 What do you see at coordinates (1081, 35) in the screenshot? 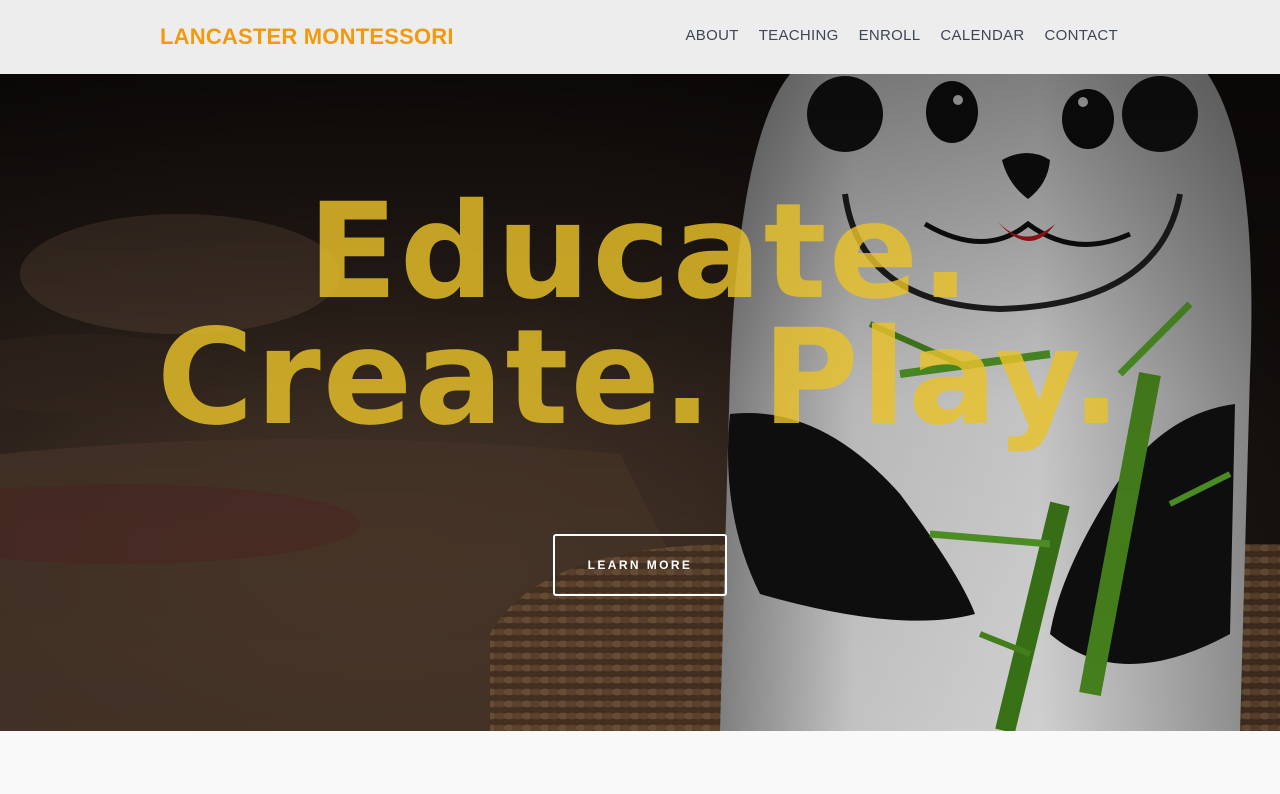
I see `nav-contact: CONTACT` at bounding box center [1081, 35].